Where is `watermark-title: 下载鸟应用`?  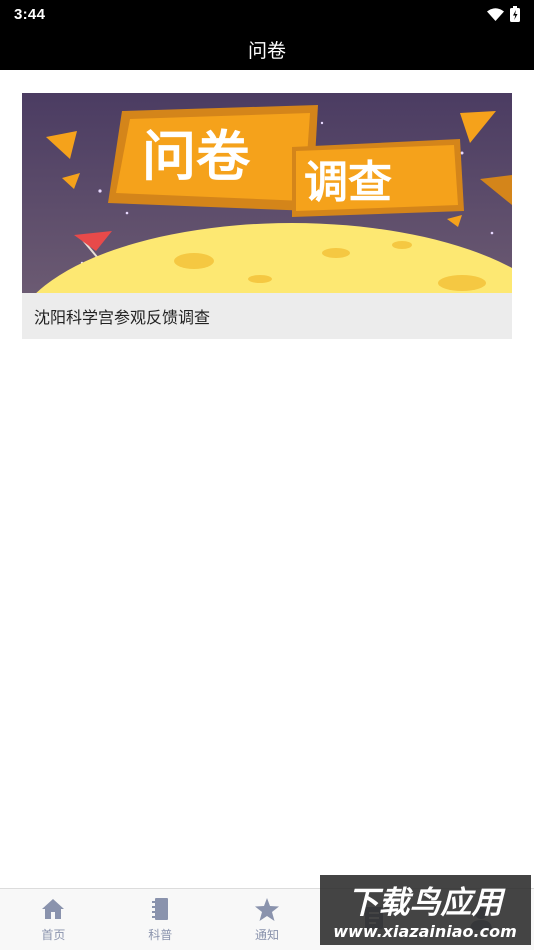 watermark-title: 下载鸟应用 is located at coordinates (427, 903).